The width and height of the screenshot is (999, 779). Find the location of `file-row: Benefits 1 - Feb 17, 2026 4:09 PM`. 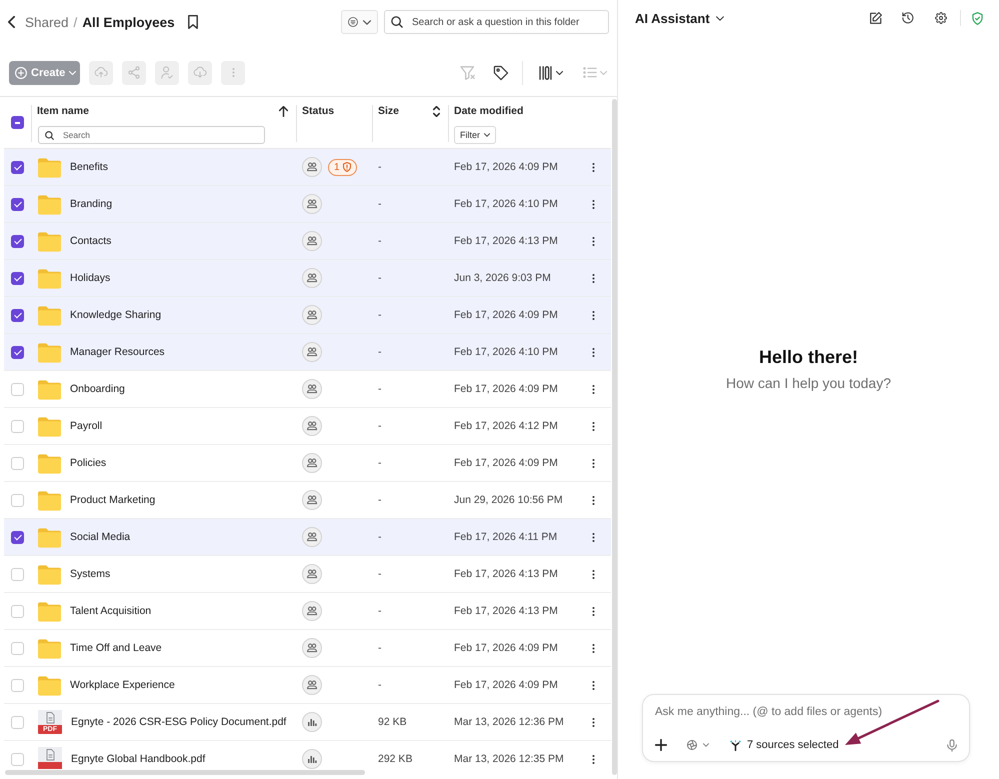

file-row: Benefits 1 - Feb 17, 2026 4:09 PM is located at coordinates (307, 167).